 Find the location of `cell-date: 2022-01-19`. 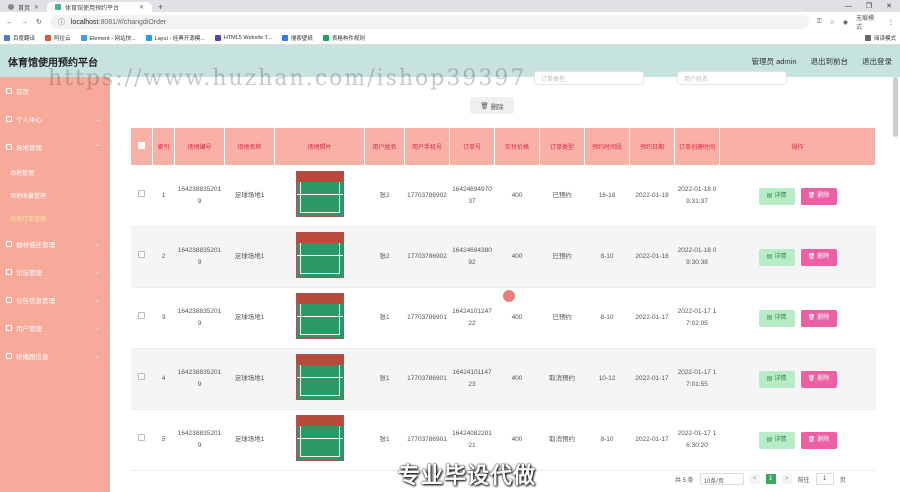

cell-date: 2022-01-19 is located at coordinates (652, 196).